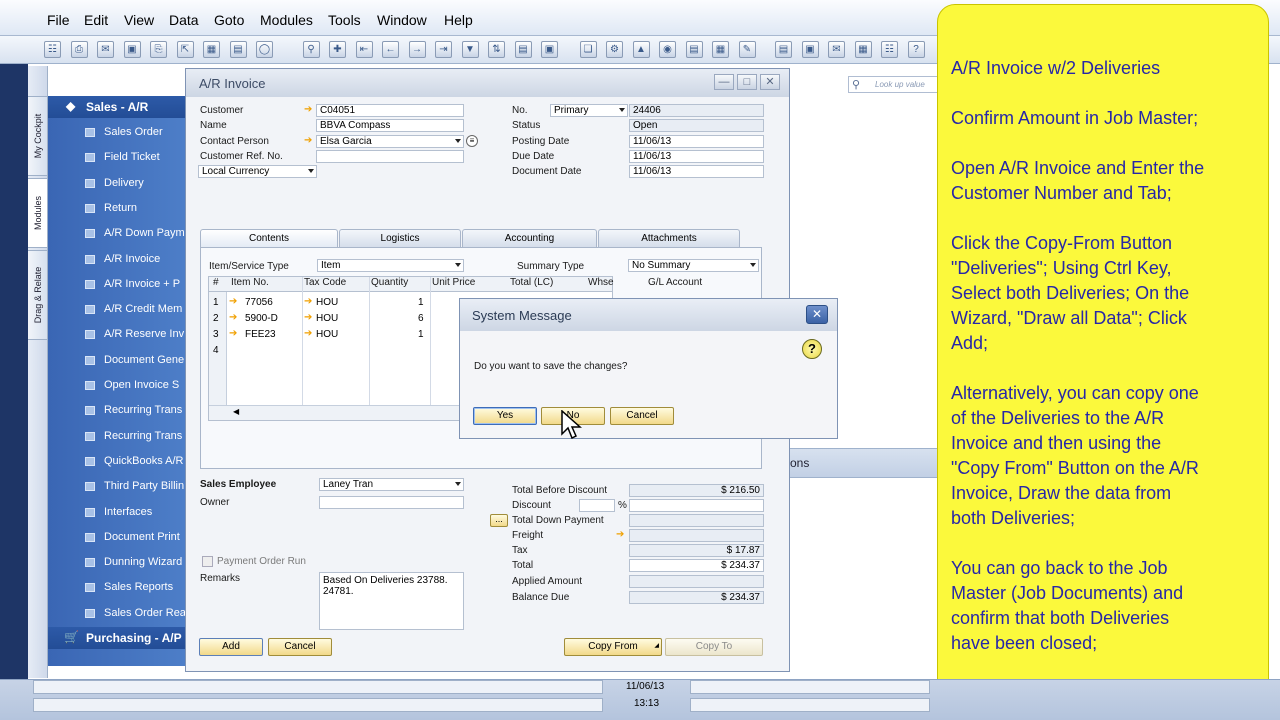 The width and height of the screenshot is (1280, 720). Describe the element at coordinates (889, 49) in the screenshot. I see `organization-icon: ☷` at that location.